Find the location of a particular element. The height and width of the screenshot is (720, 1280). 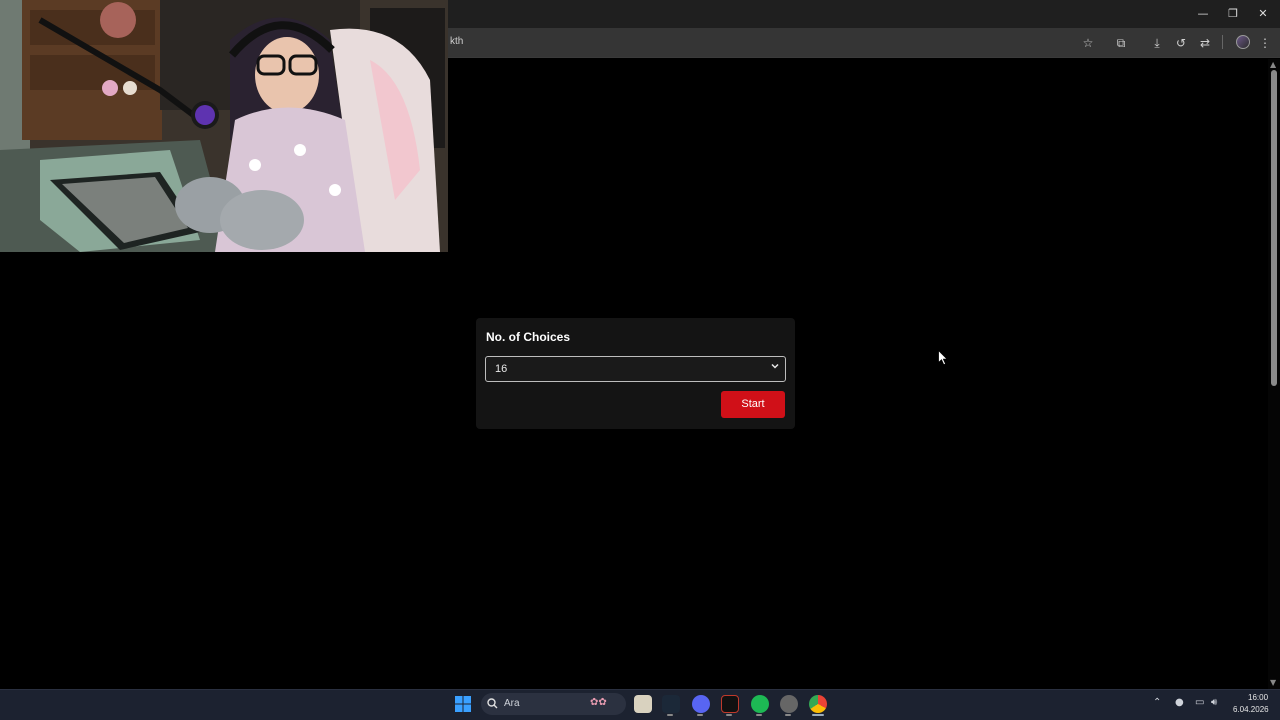

minimize-button: — is located at coordinates (1203, 14).